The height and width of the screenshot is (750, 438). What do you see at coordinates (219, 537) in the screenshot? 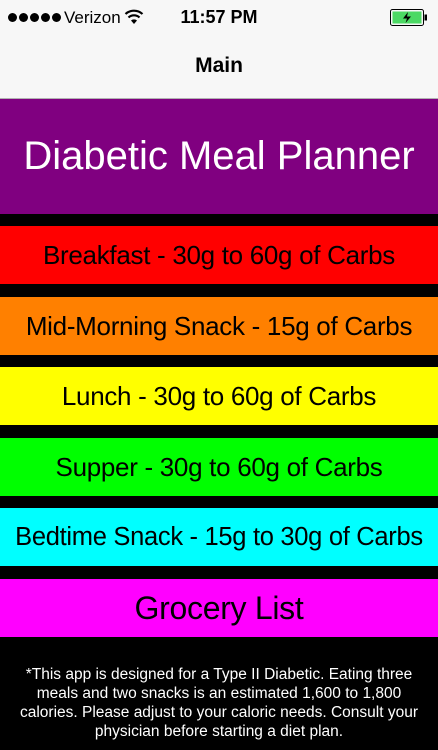
I see `bedtime-snack-button: Bedtime Snack - 15g to 30g of Carbs` at bounding box center [219, 537].